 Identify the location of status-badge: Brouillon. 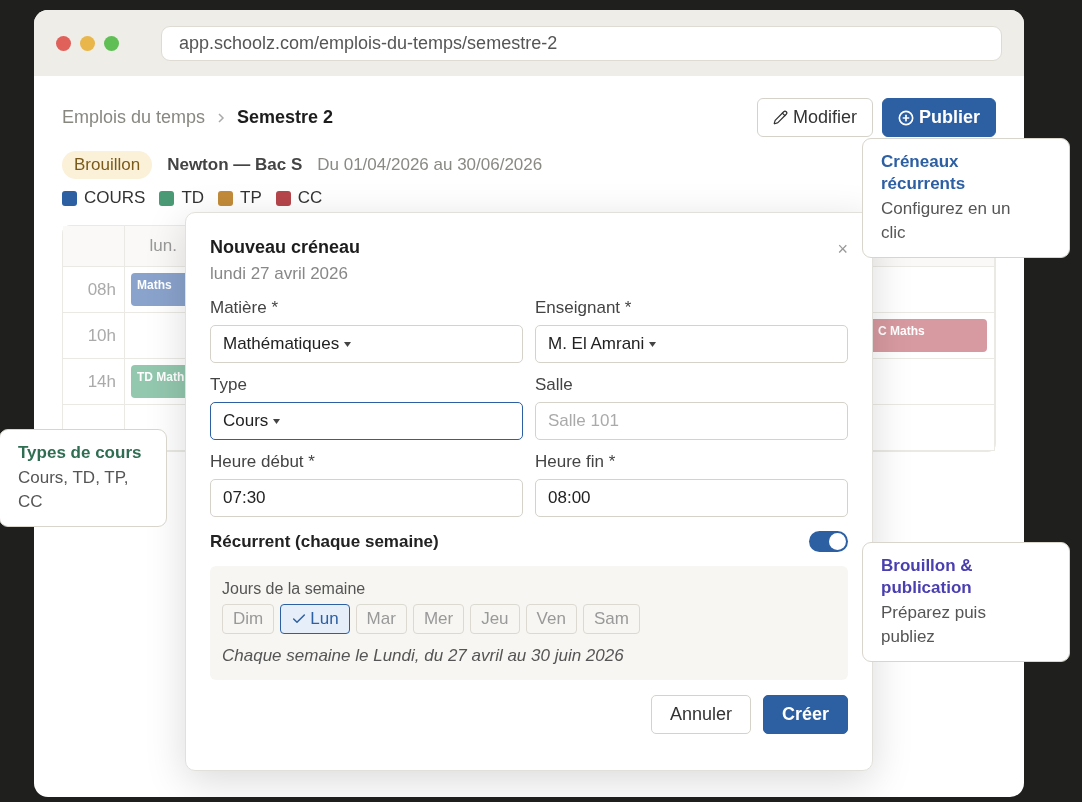
(107, 165).